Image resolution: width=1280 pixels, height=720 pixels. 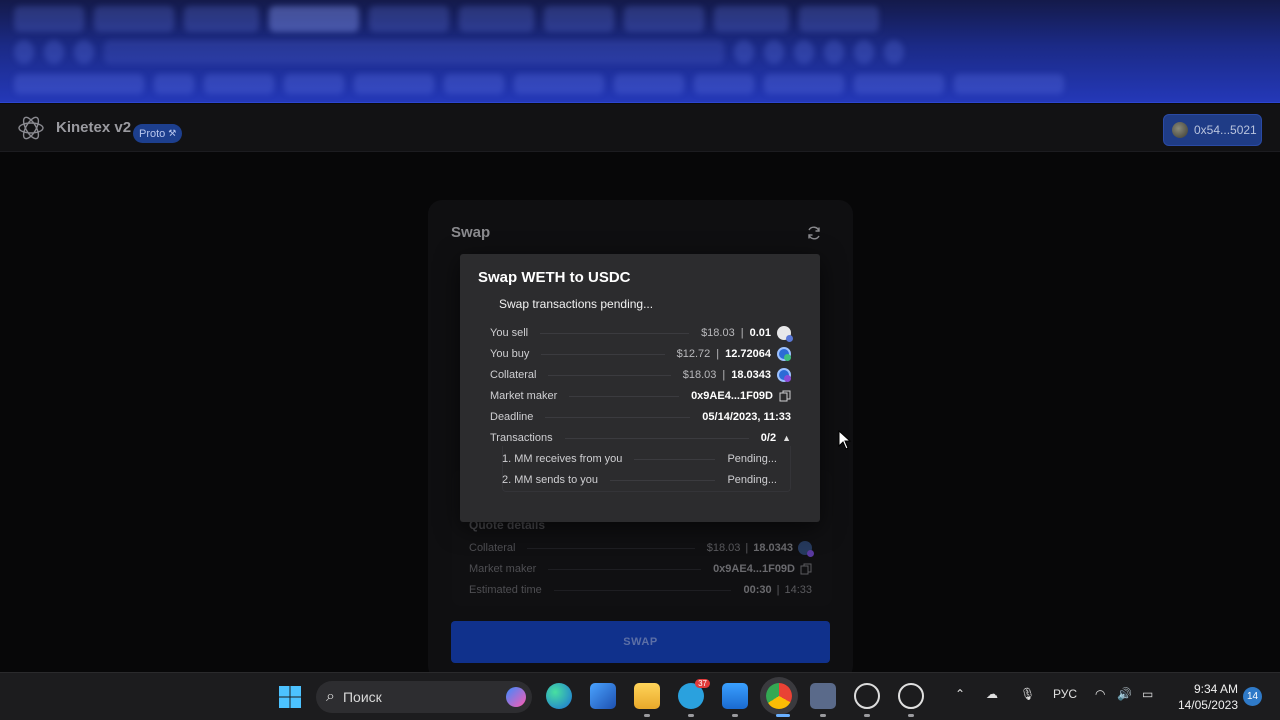 What do you see at coordinates (603, 696) in the screenshot?
I see `explorer-app-icon` at bounding box center [603, 696].